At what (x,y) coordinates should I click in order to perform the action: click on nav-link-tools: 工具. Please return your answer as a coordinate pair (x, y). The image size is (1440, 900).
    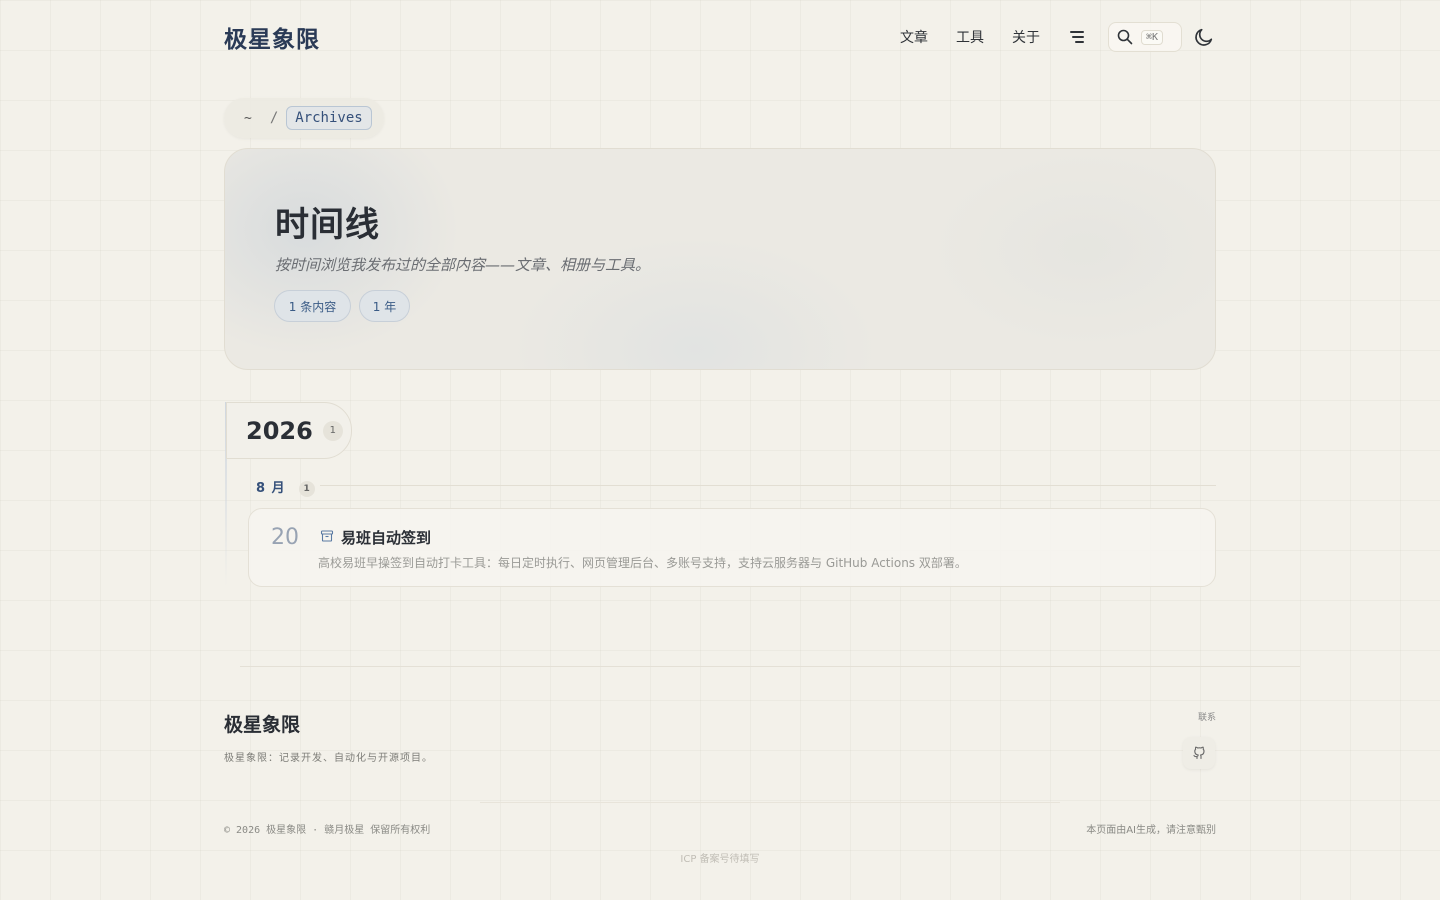
    Looking at the image, I should click on (970, 37).